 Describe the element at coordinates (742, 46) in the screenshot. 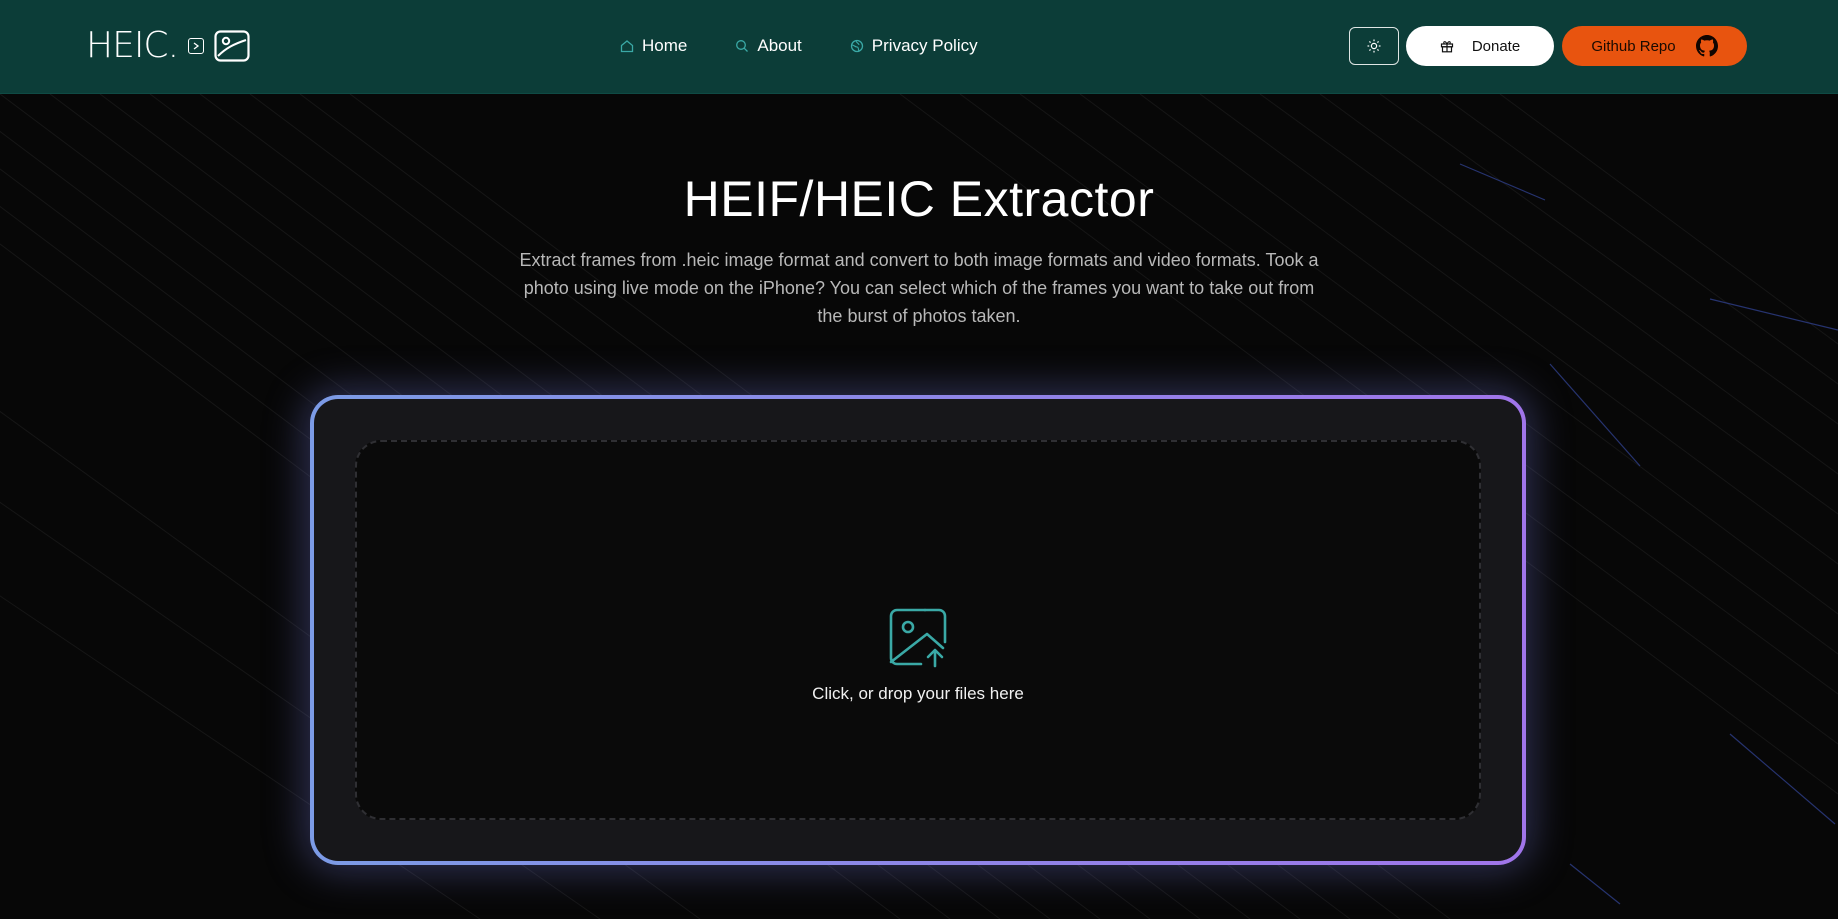

I see `search-icon` at that location.